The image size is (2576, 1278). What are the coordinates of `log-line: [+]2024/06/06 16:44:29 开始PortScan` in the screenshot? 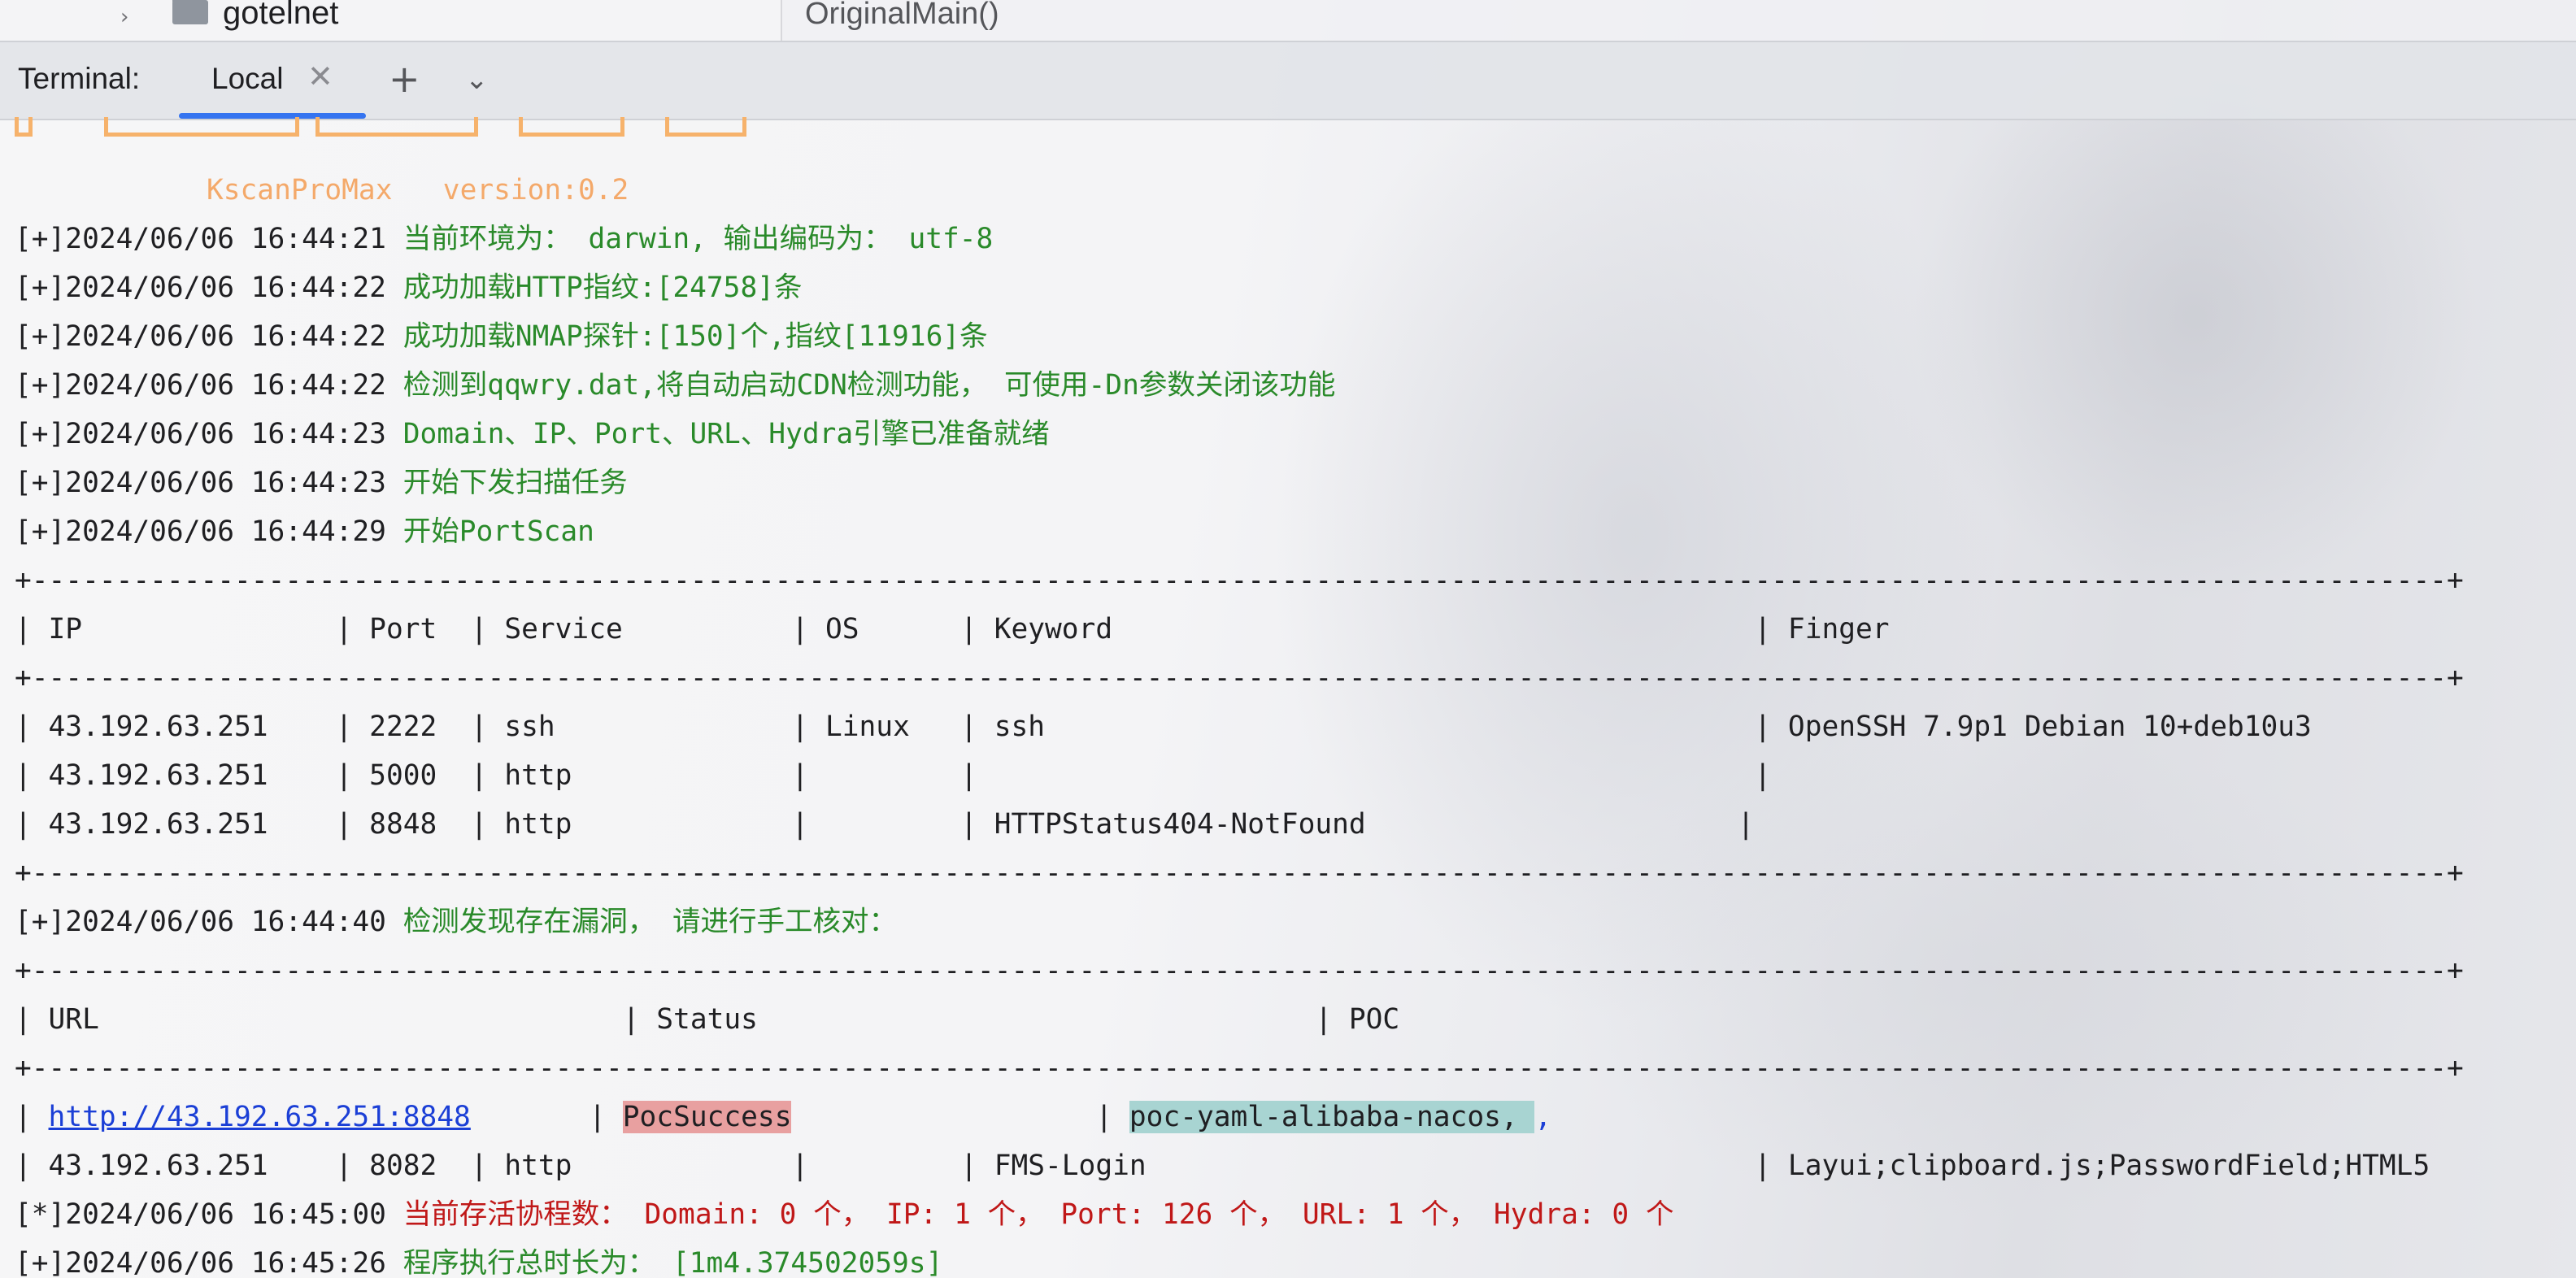 It's located at (305, 531).